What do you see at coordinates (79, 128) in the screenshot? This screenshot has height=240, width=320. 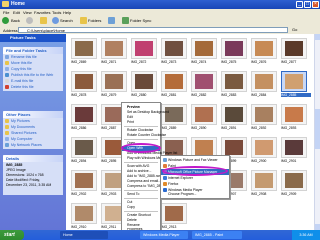 I see `thumbnail-label: IMG_2886` at bounding box center [79, 128].